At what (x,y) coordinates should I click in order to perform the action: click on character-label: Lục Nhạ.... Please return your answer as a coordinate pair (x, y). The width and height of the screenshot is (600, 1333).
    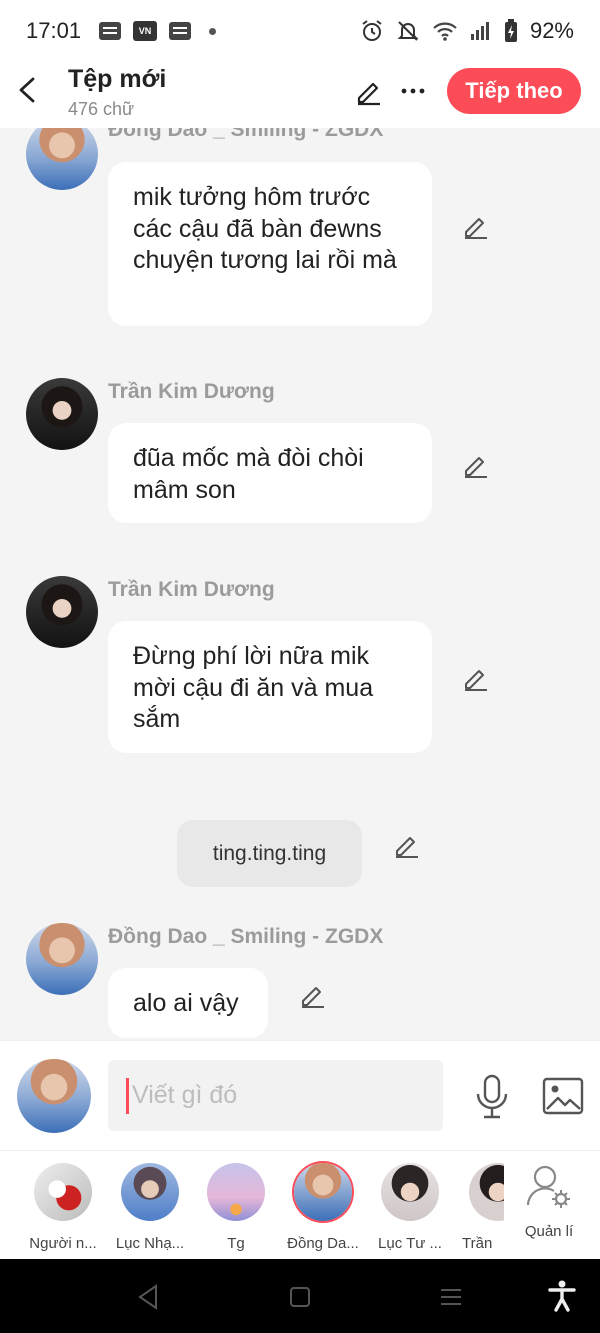
    Looking at the image, I should click on (150, 1243).